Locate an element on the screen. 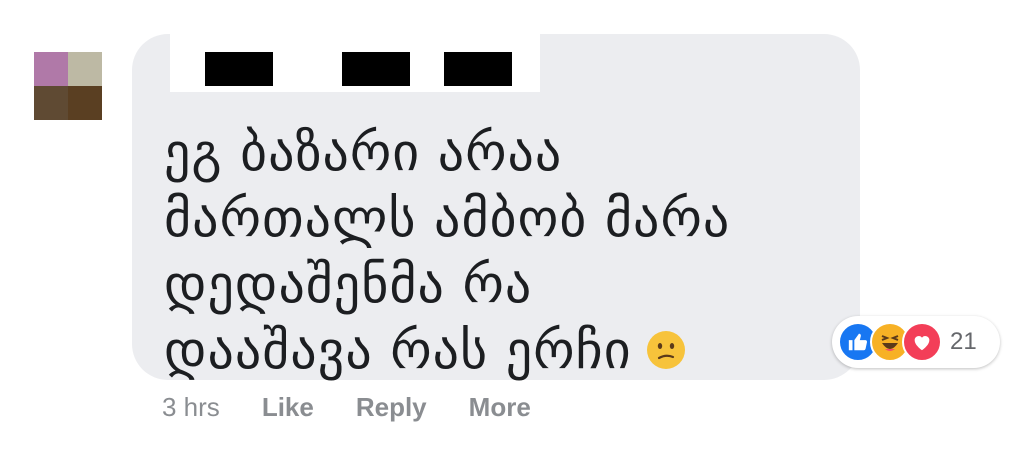 This screenshot has height=466, width=1024. reactions-summary: 21 is located at coordinates (916, 342).